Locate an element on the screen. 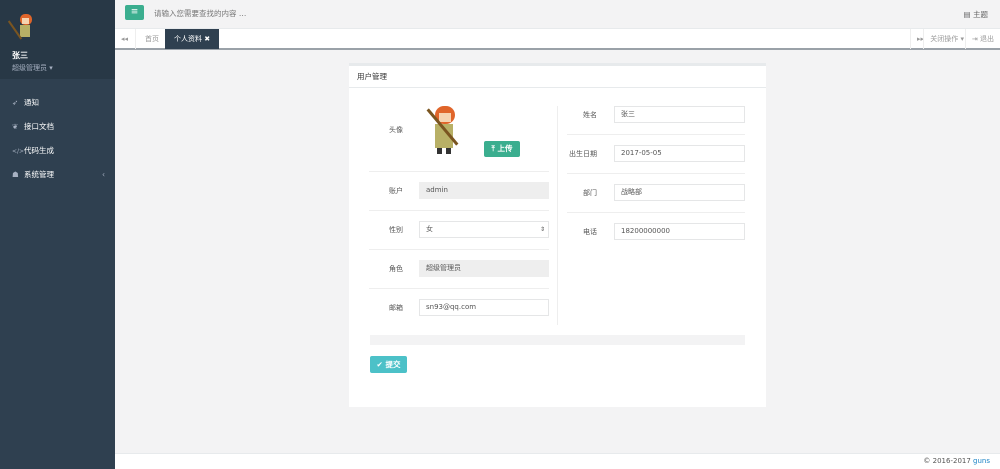 Image resolution: width=1000 pixels, height=469 pixels. phone-label: 电话 is located at coordinates (590, 232).